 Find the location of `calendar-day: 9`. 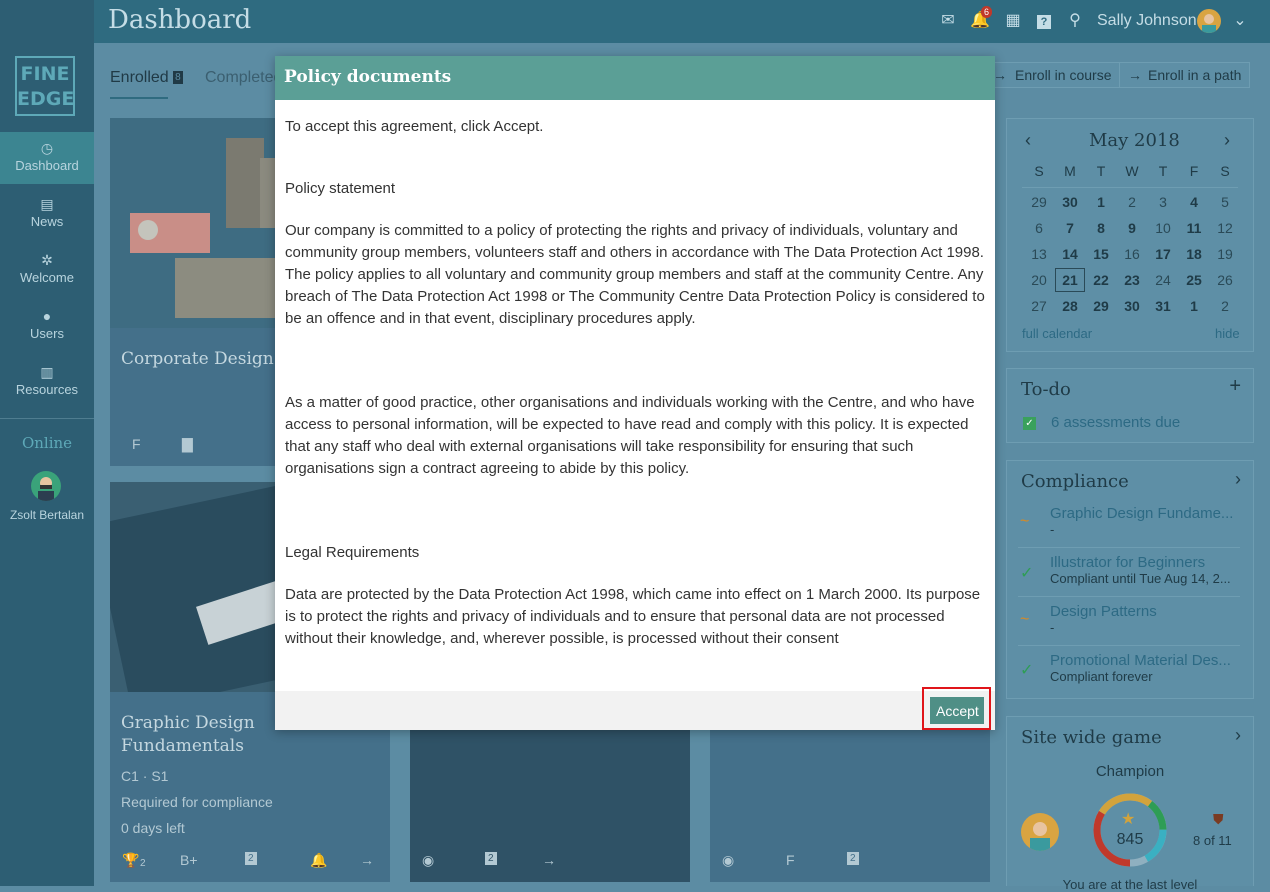

calendar-day: 9 is located at coordinates (1132, 228).